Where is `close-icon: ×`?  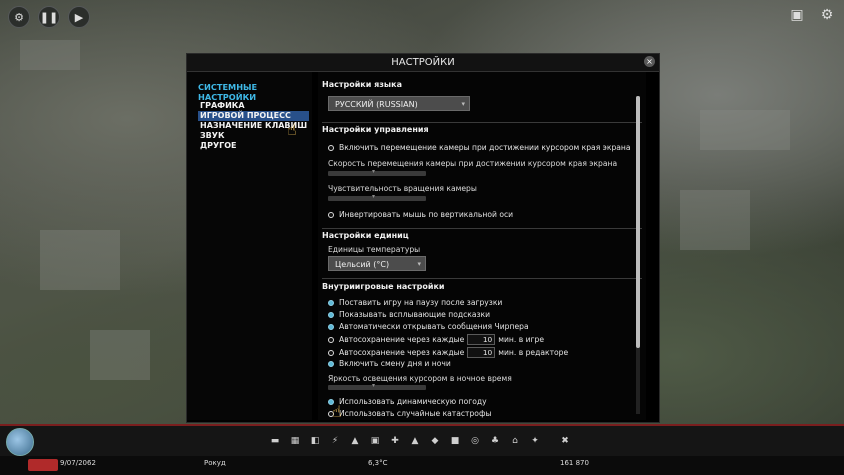 close-icon: × is located at coordinates (649, 61).